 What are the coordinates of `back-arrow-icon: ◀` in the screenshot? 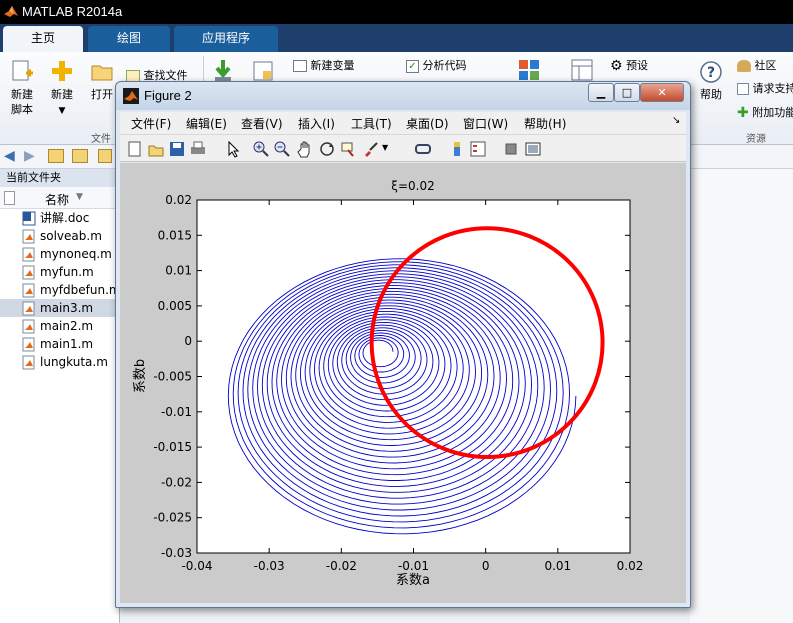 It's located at (9, 156).